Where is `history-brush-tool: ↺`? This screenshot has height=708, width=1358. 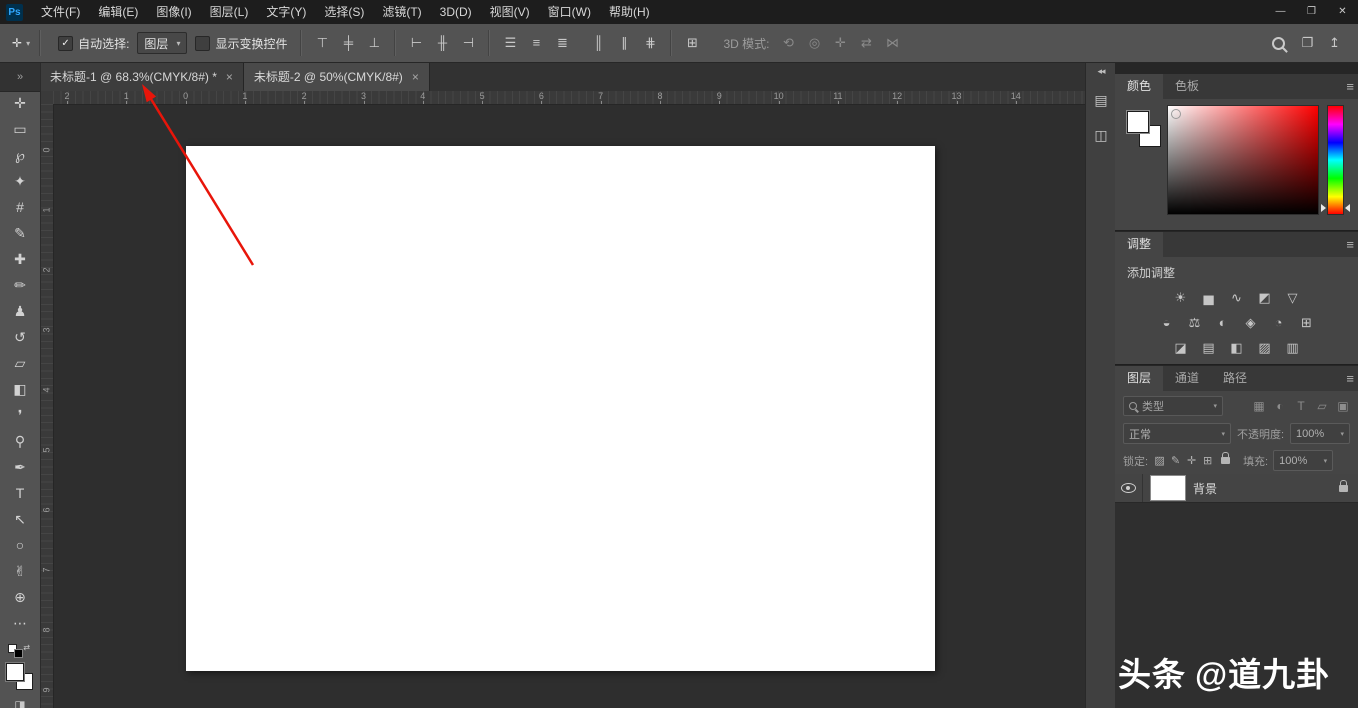 history-brush-tool: ↺ is located at coordinates (20, 337).